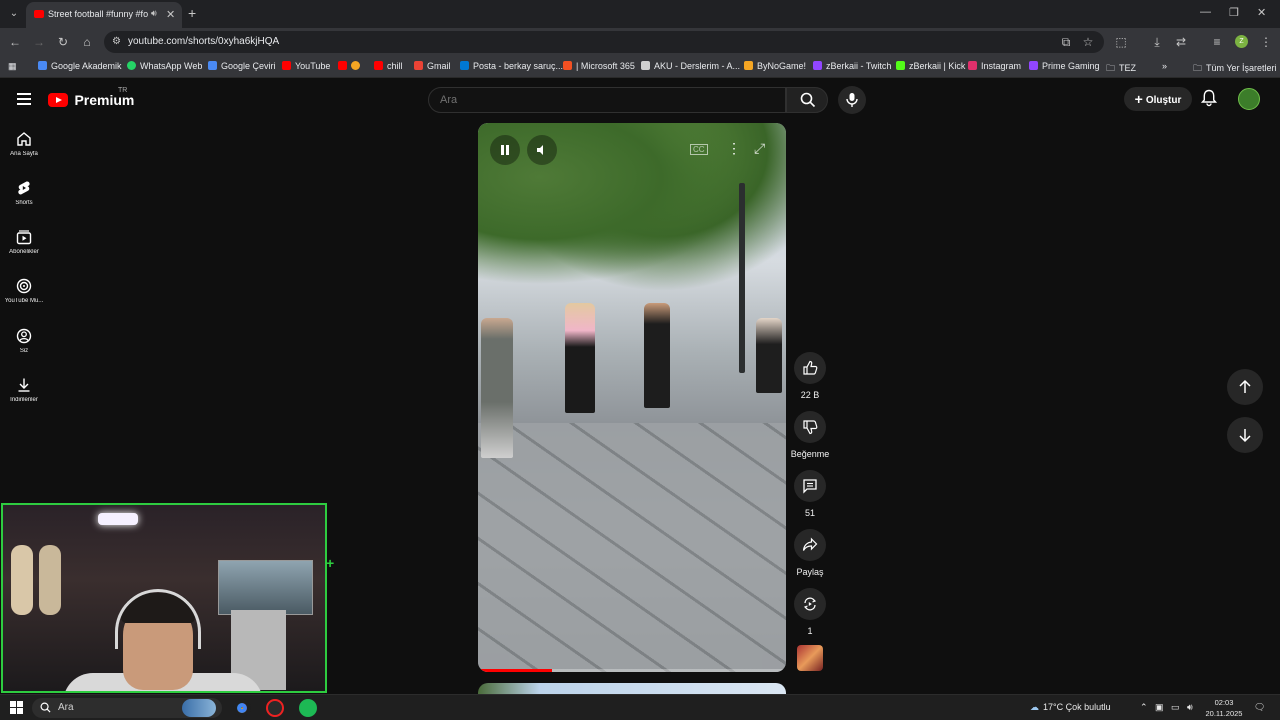  Describe the element at coordinates (1259, 707) in the screenshot. I see `notification-center-icon: 🗨︎` at that location.